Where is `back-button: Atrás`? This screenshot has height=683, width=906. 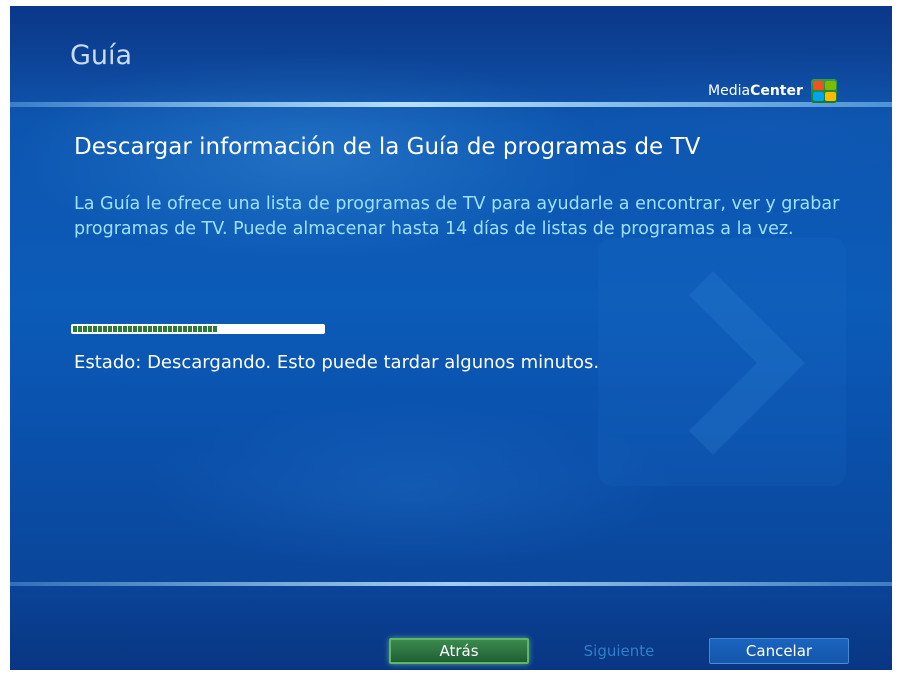 back-button: Atrás is located at coordinates (459, 651).